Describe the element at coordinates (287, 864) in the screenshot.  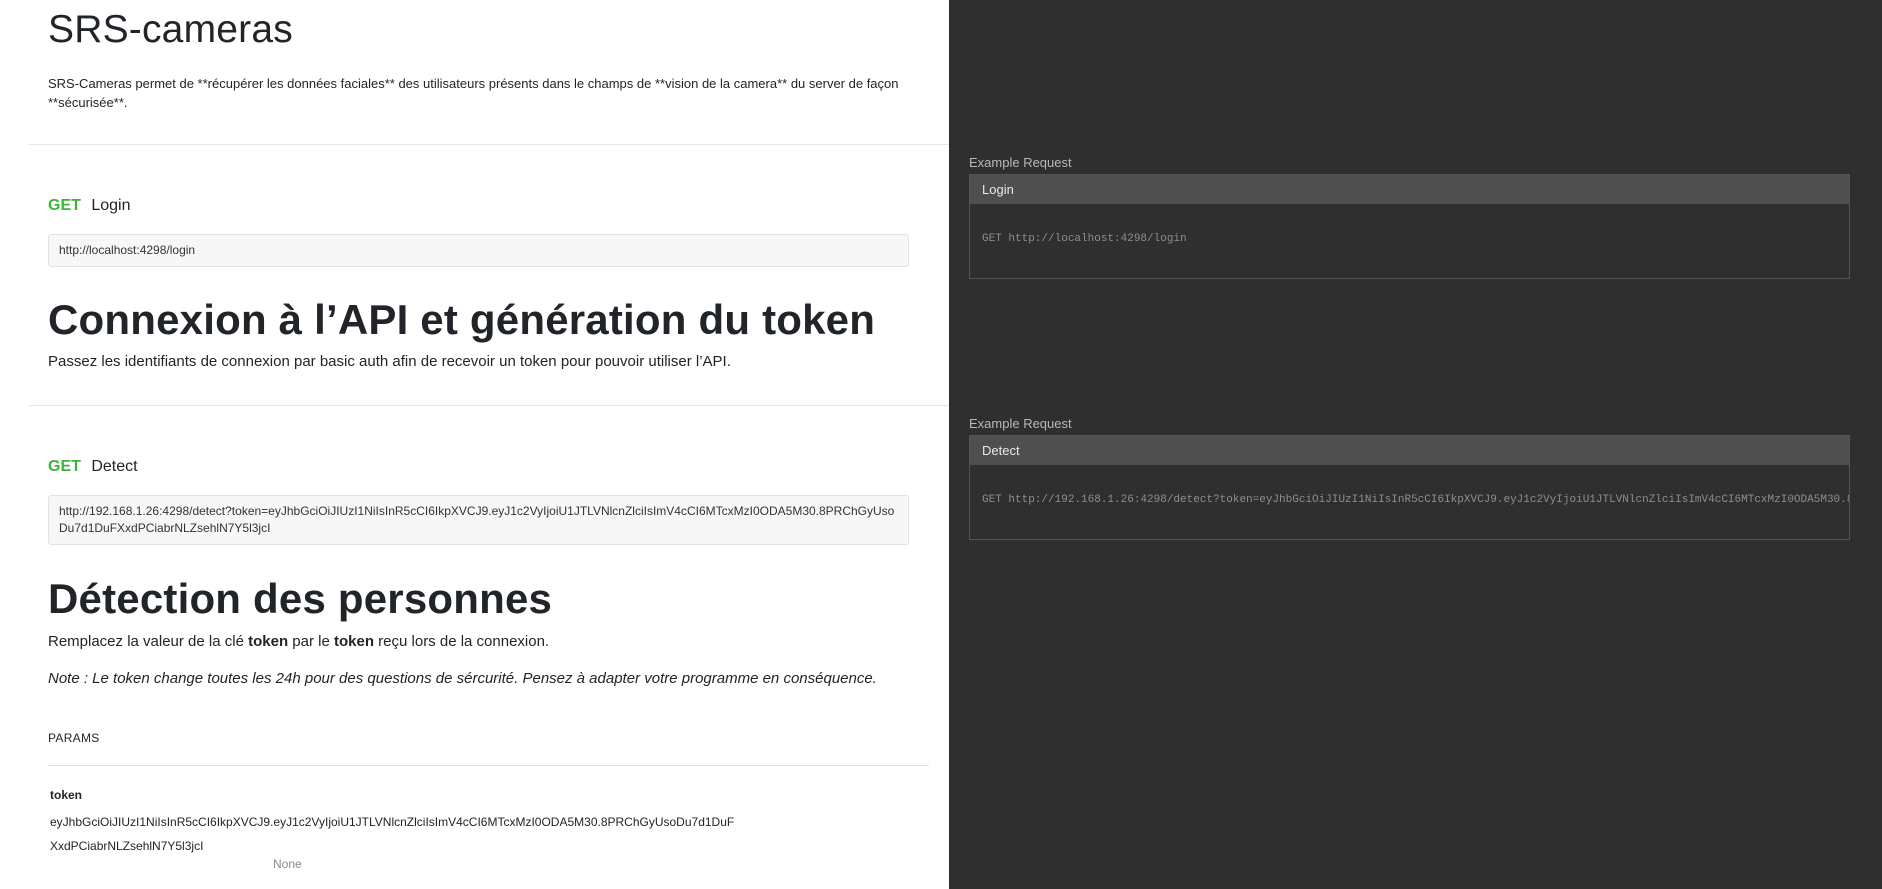
I see `param-description: None` at that location.